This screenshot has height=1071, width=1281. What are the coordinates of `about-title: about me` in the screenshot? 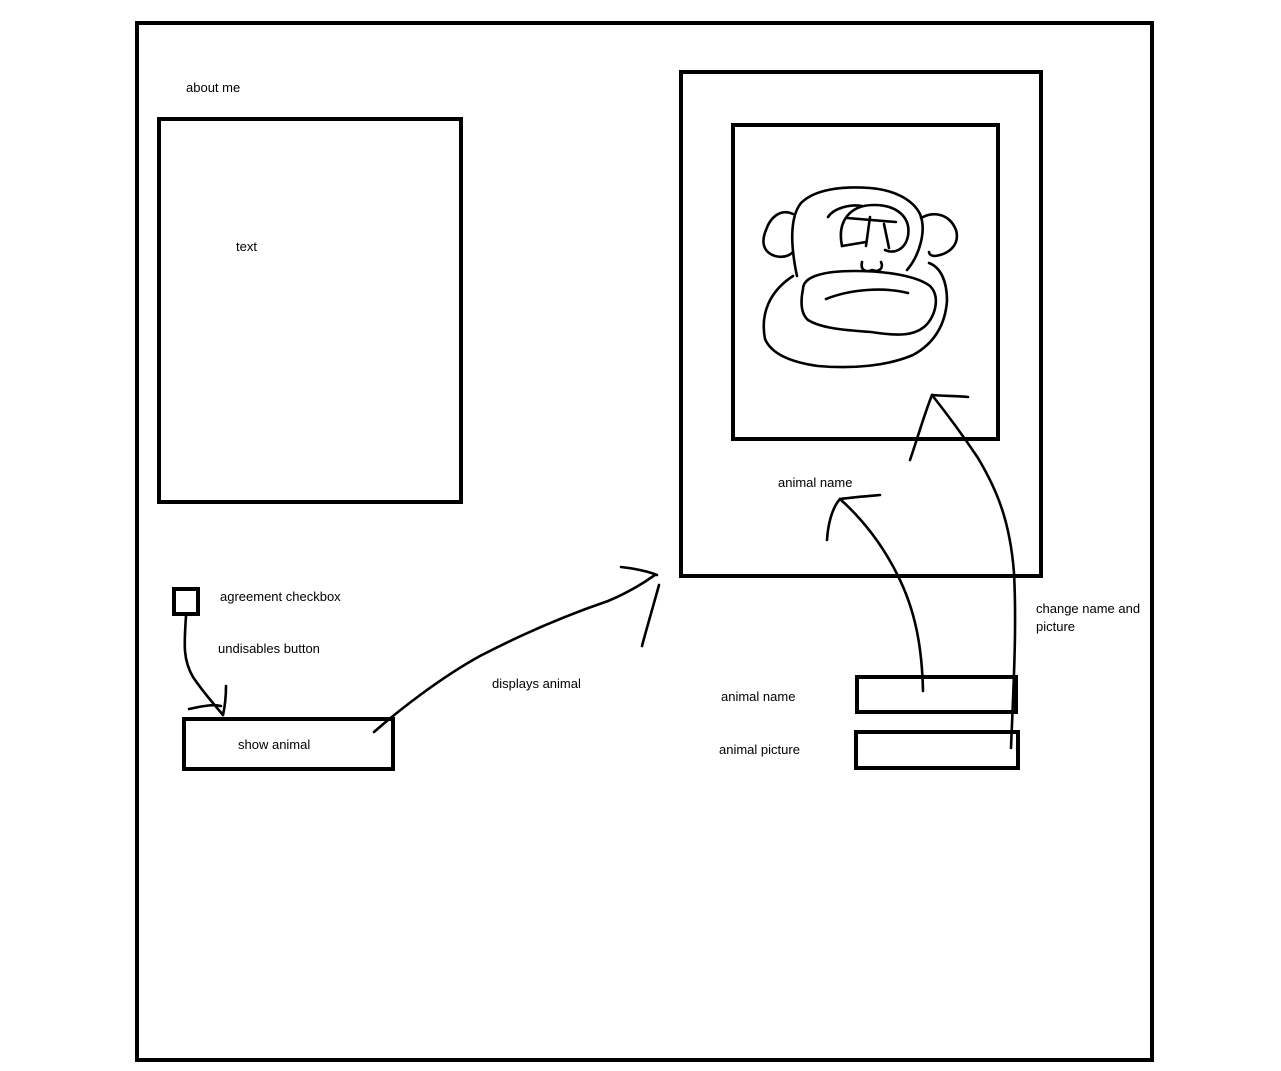 It's located at (213, 87).